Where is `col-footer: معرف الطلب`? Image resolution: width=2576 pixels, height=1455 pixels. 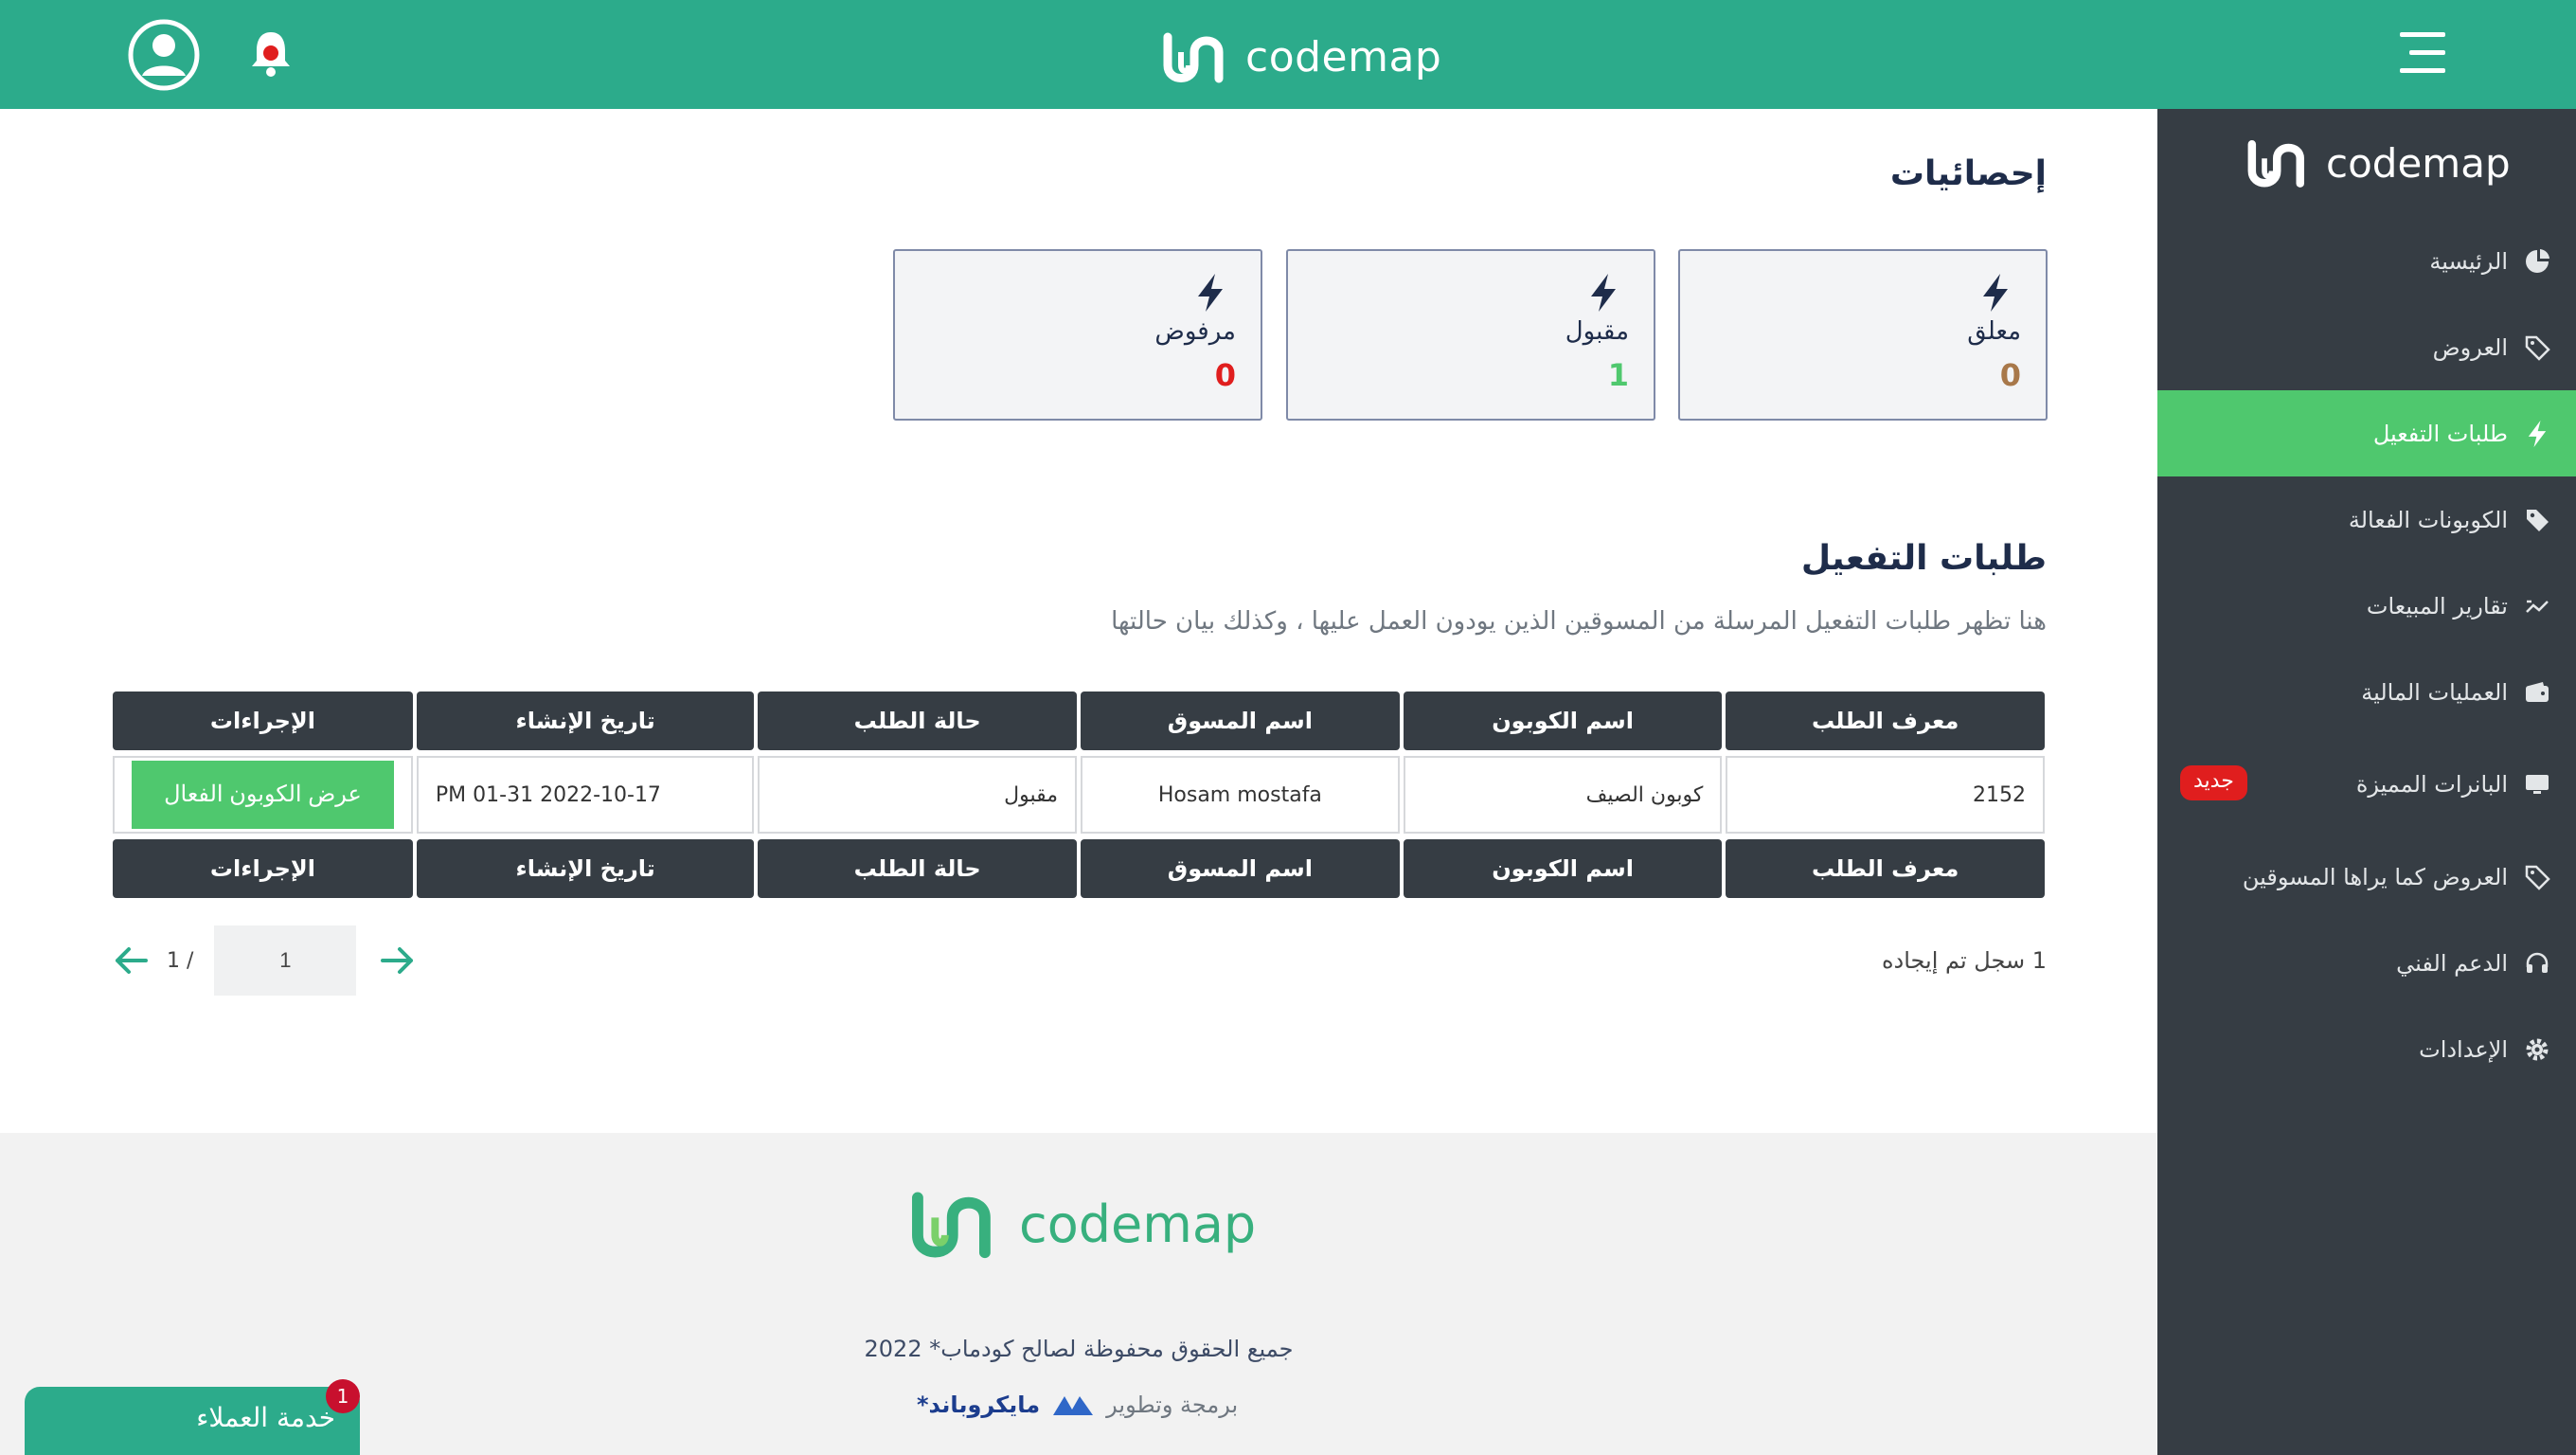 col-footer: معرف الطلب is located at coordinates (1885, 868).